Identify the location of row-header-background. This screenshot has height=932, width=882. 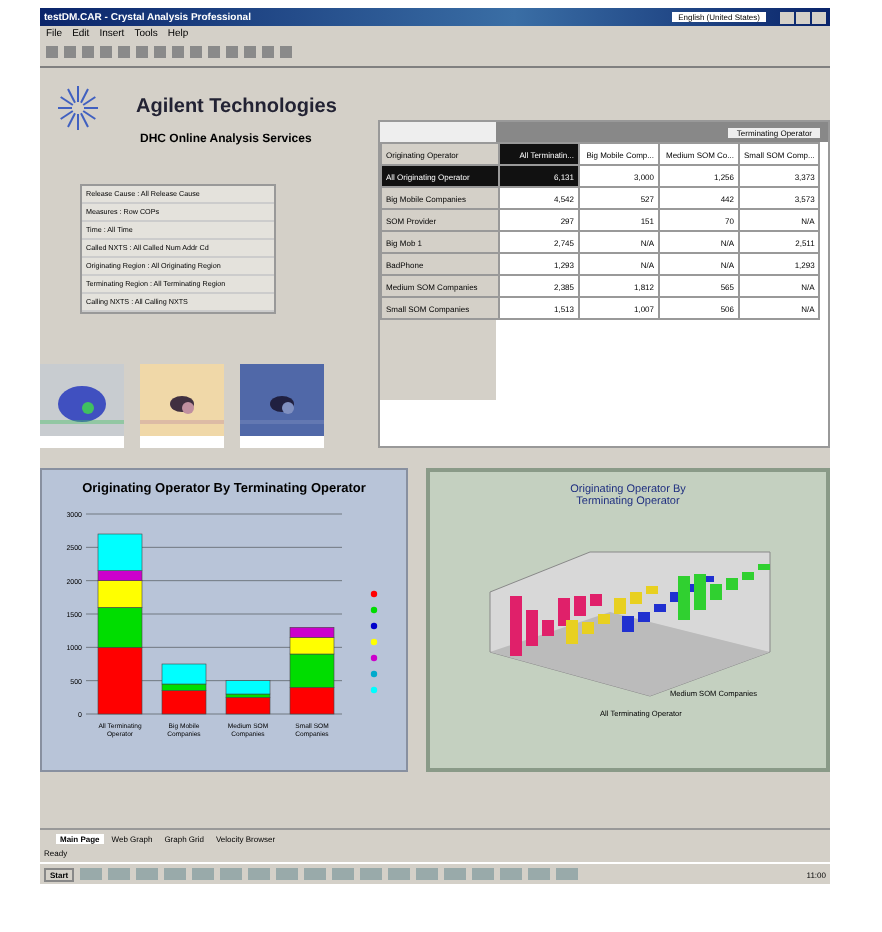
(438, 360).